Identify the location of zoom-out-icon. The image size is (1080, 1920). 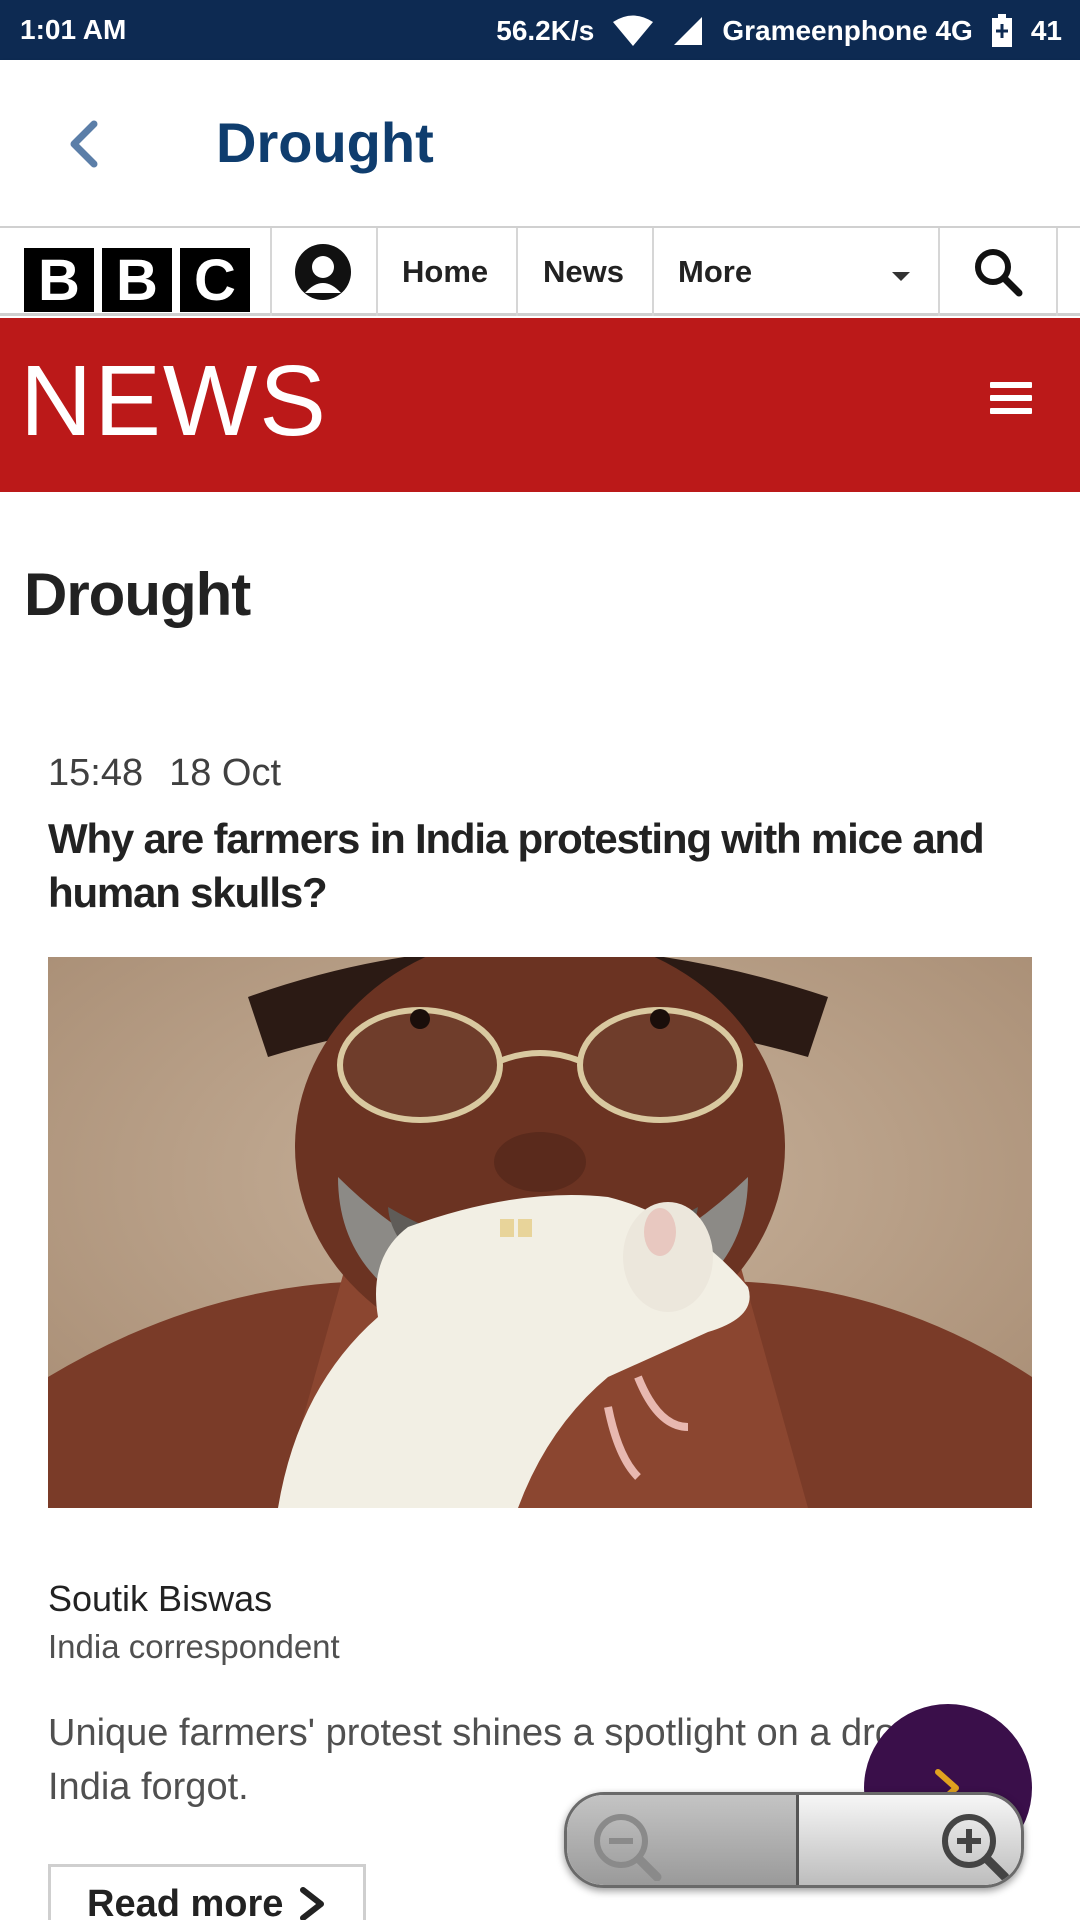
(628, 1847).